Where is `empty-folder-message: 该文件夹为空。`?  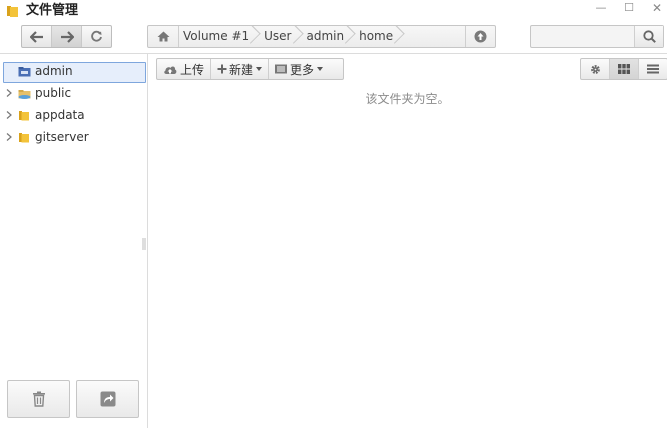 empty-folder-message: 该文件夹为空。 is located at coordinates (407, 99).